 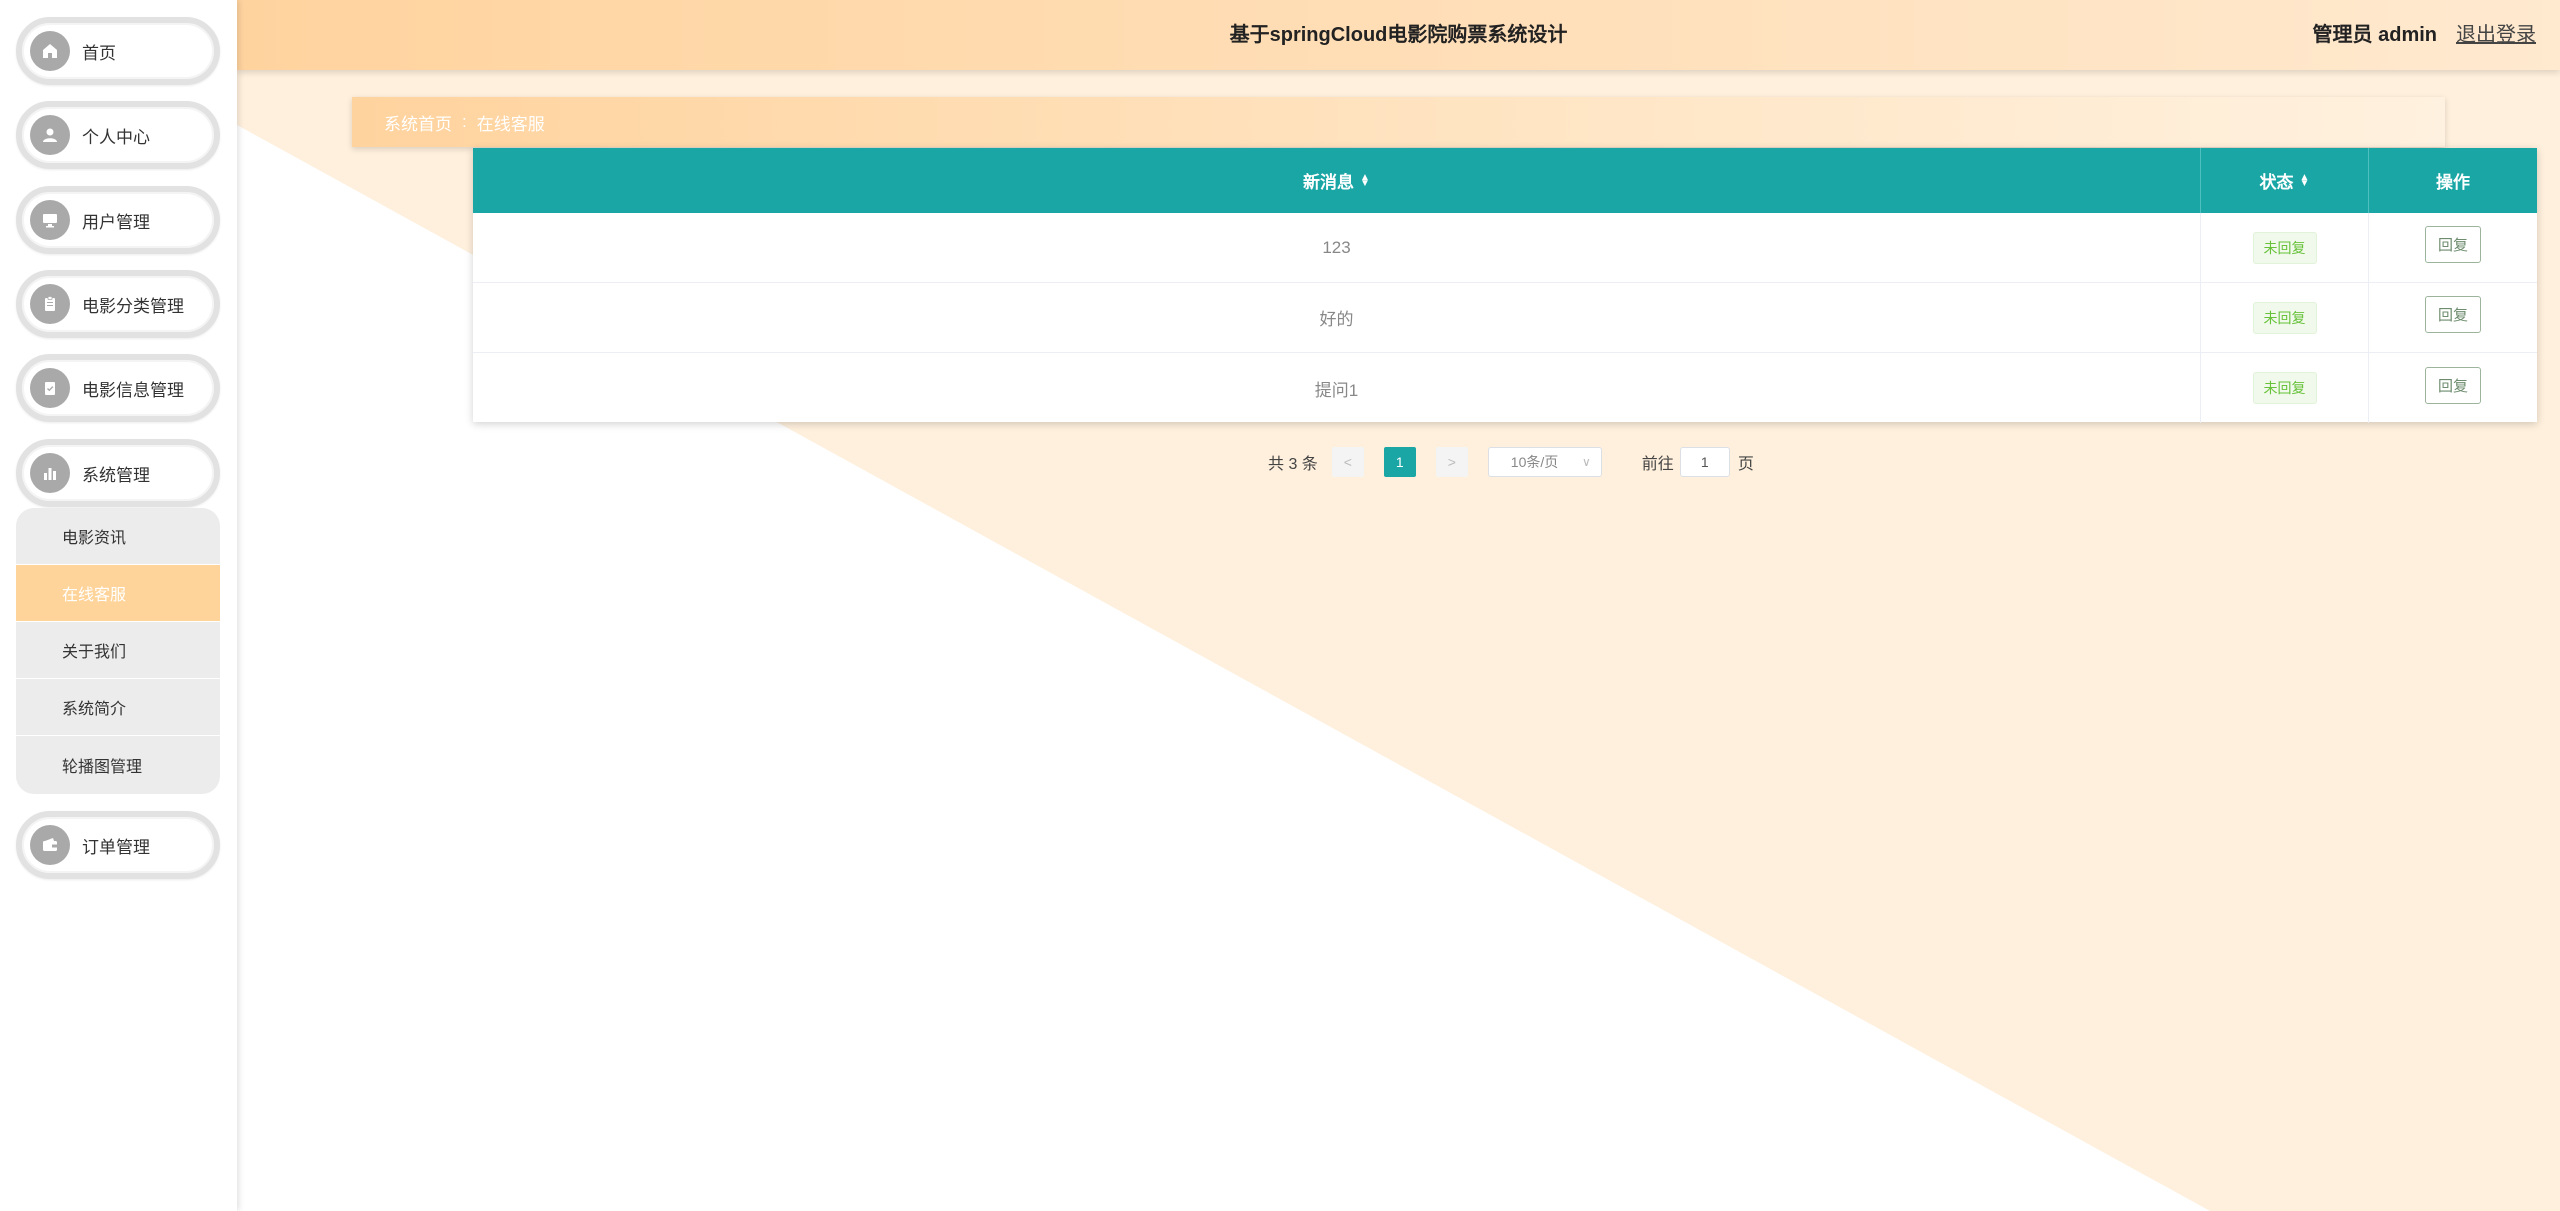 I want to click on sidebar-item-users: 用户管理, so click(x=118, y=220).